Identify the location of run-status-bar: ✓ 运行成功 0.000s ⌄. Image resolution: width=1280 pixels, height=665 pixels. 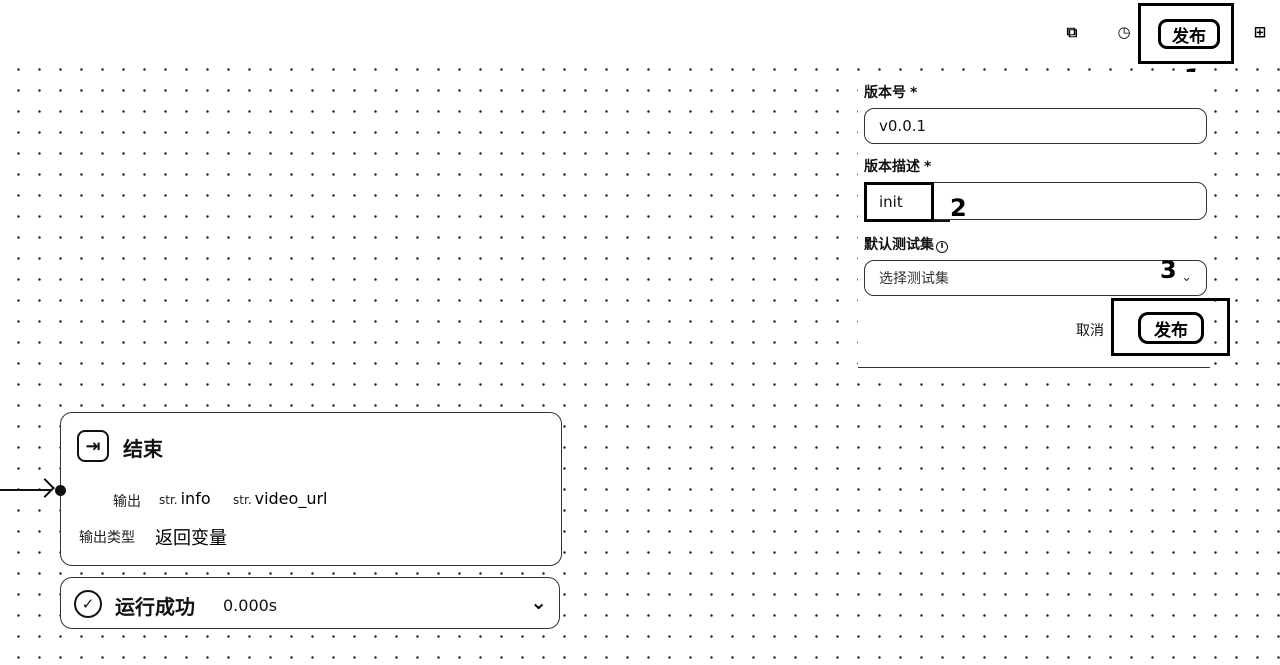
(310, 603).